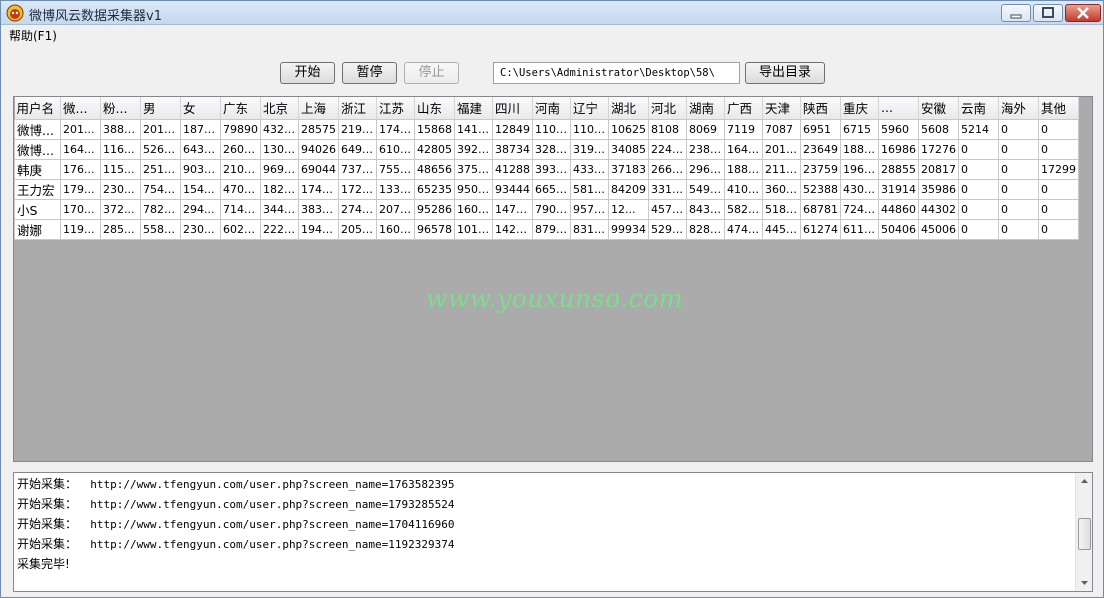 The width and height of the screenshot is (1104, 598). What do you see at coordinates (37, 169) in the screenshot?
I see `username-cell: 韩庚` at bounding box center [37, 169].